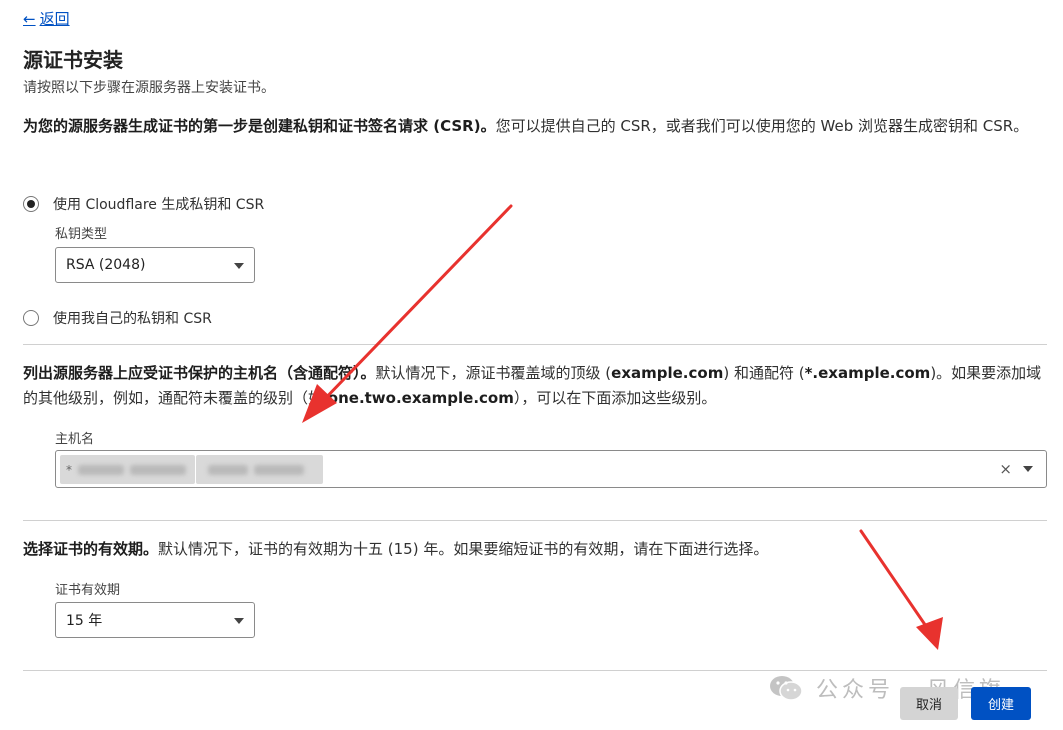 This screenshot has height=730, width=1063. What do you see at coordinates (259, 126) in the screenshot?
I see `csr-instructions-bold: 为您的源服务器生成证书的第一步是创建私钥和证书签名请求 (CSR)。` at bounding box center [259, 126].